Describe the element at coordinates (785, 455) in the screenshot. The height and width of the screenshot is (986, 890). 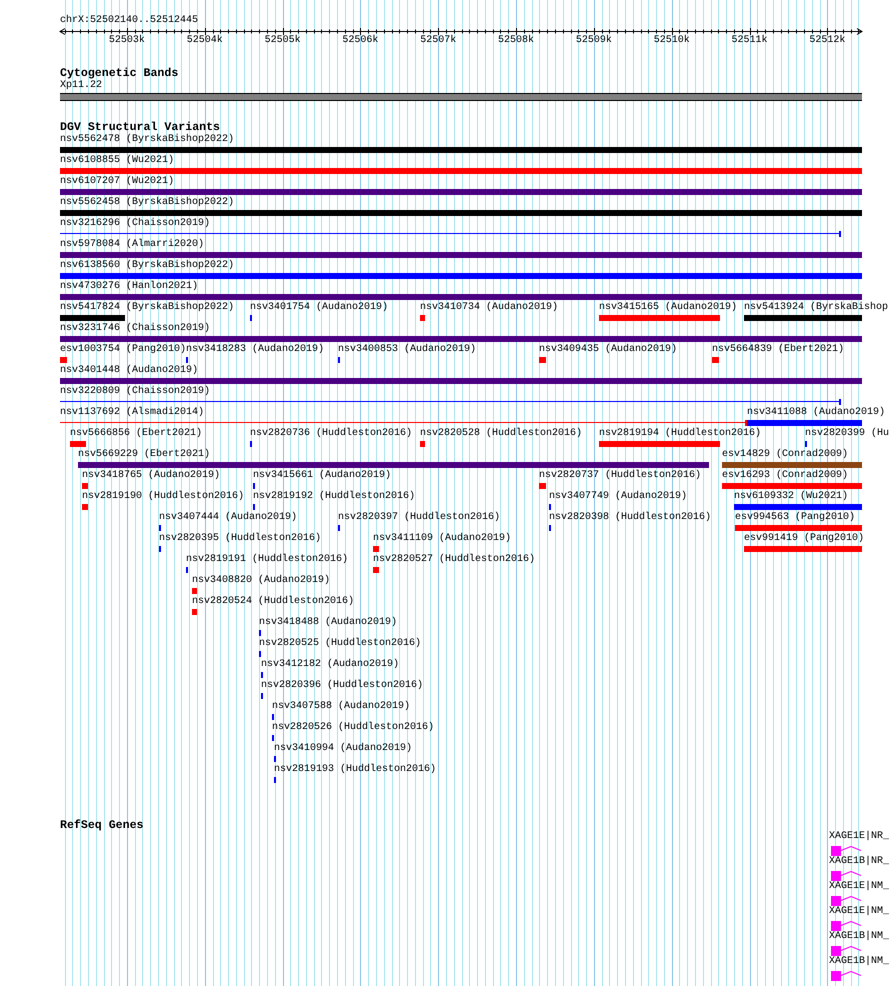
I see `variant-label: esv14829 (Conrad2009)` at that location.